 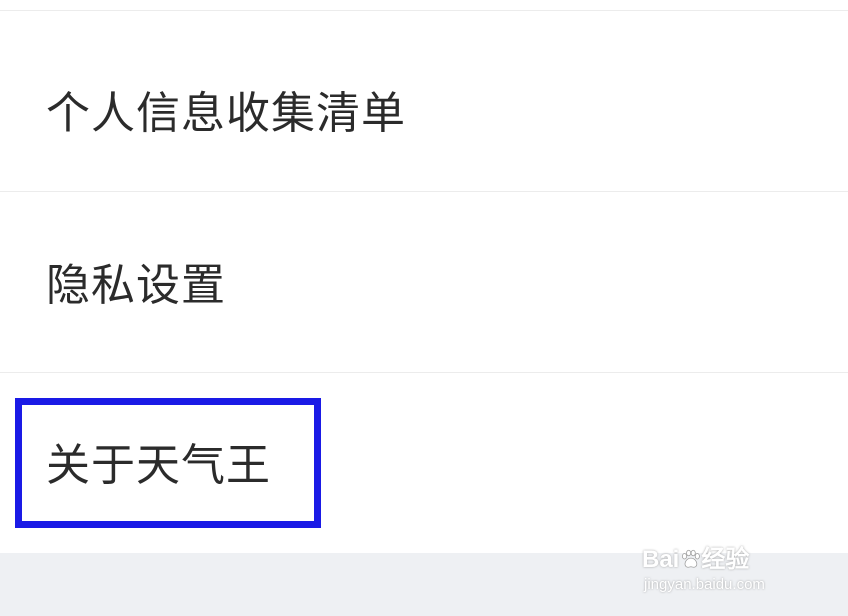 I want to click on menu-item-label: 关于天气王, so click(x=158, y=465).